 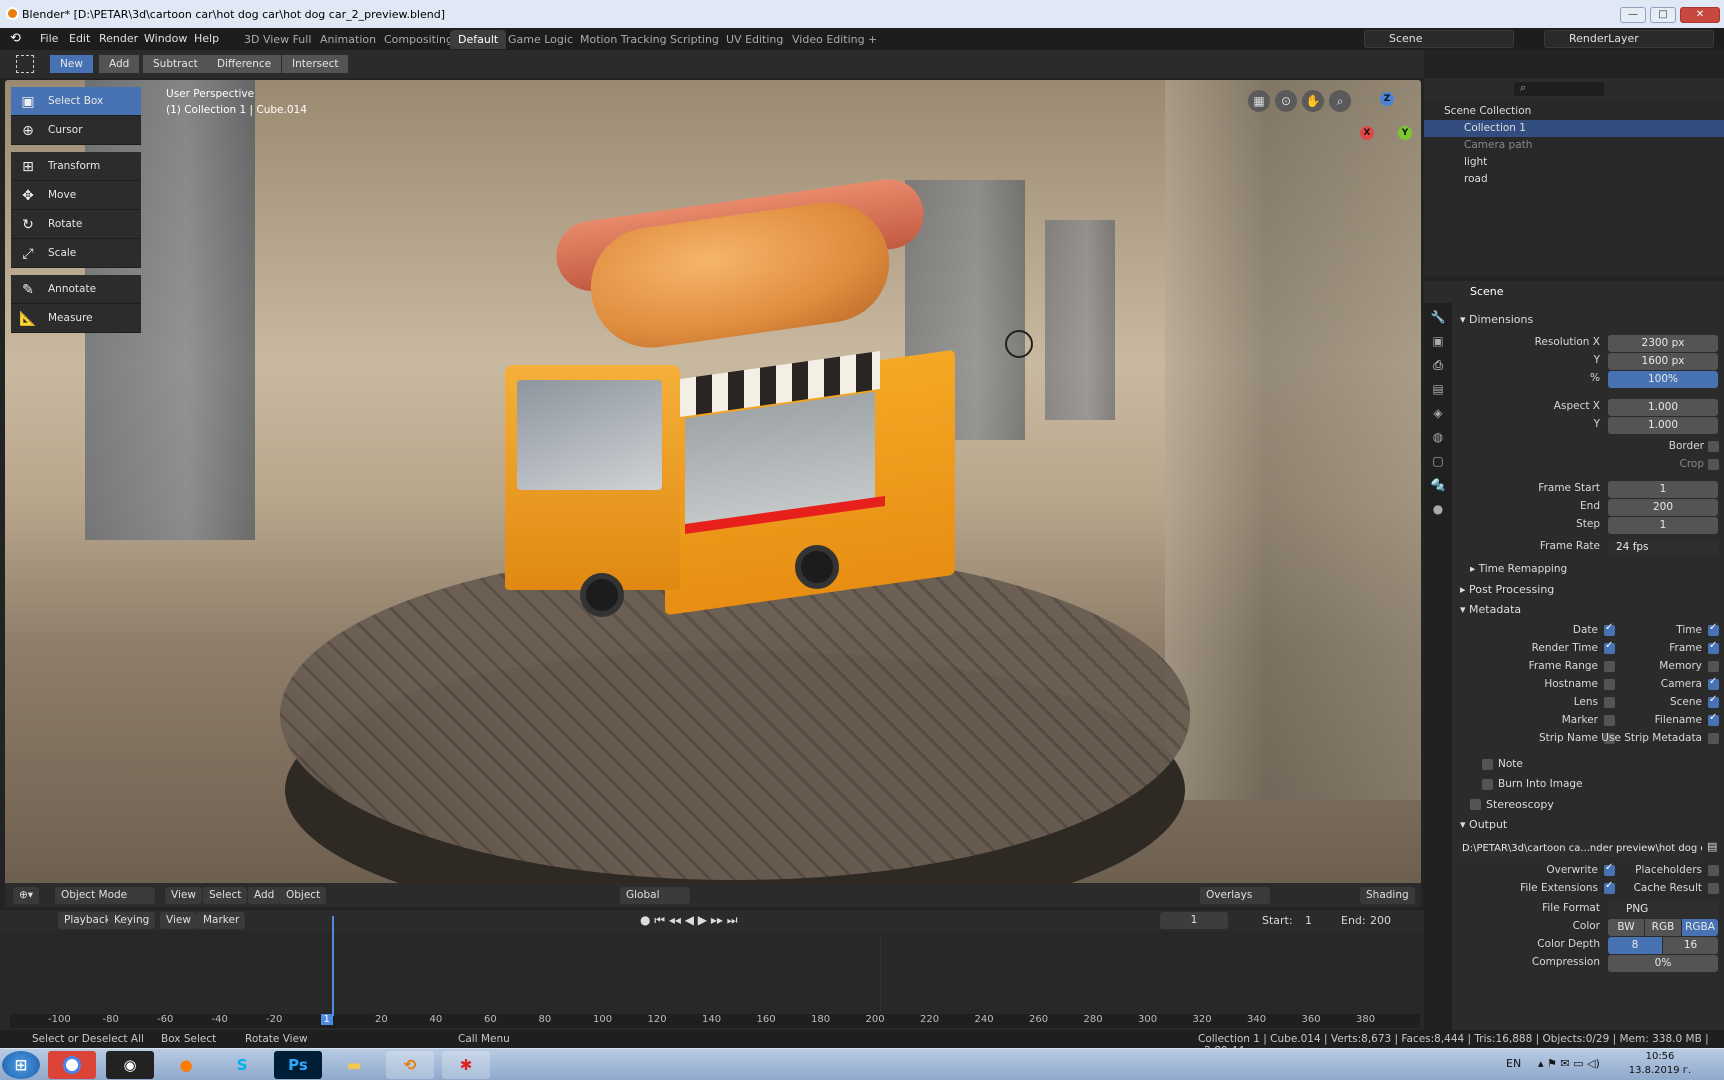 What do you see at coordinates (1574, 128) in the screenshot?
I see `outliner-collection-1: Collection 1` at bounding box center [1574, 128].